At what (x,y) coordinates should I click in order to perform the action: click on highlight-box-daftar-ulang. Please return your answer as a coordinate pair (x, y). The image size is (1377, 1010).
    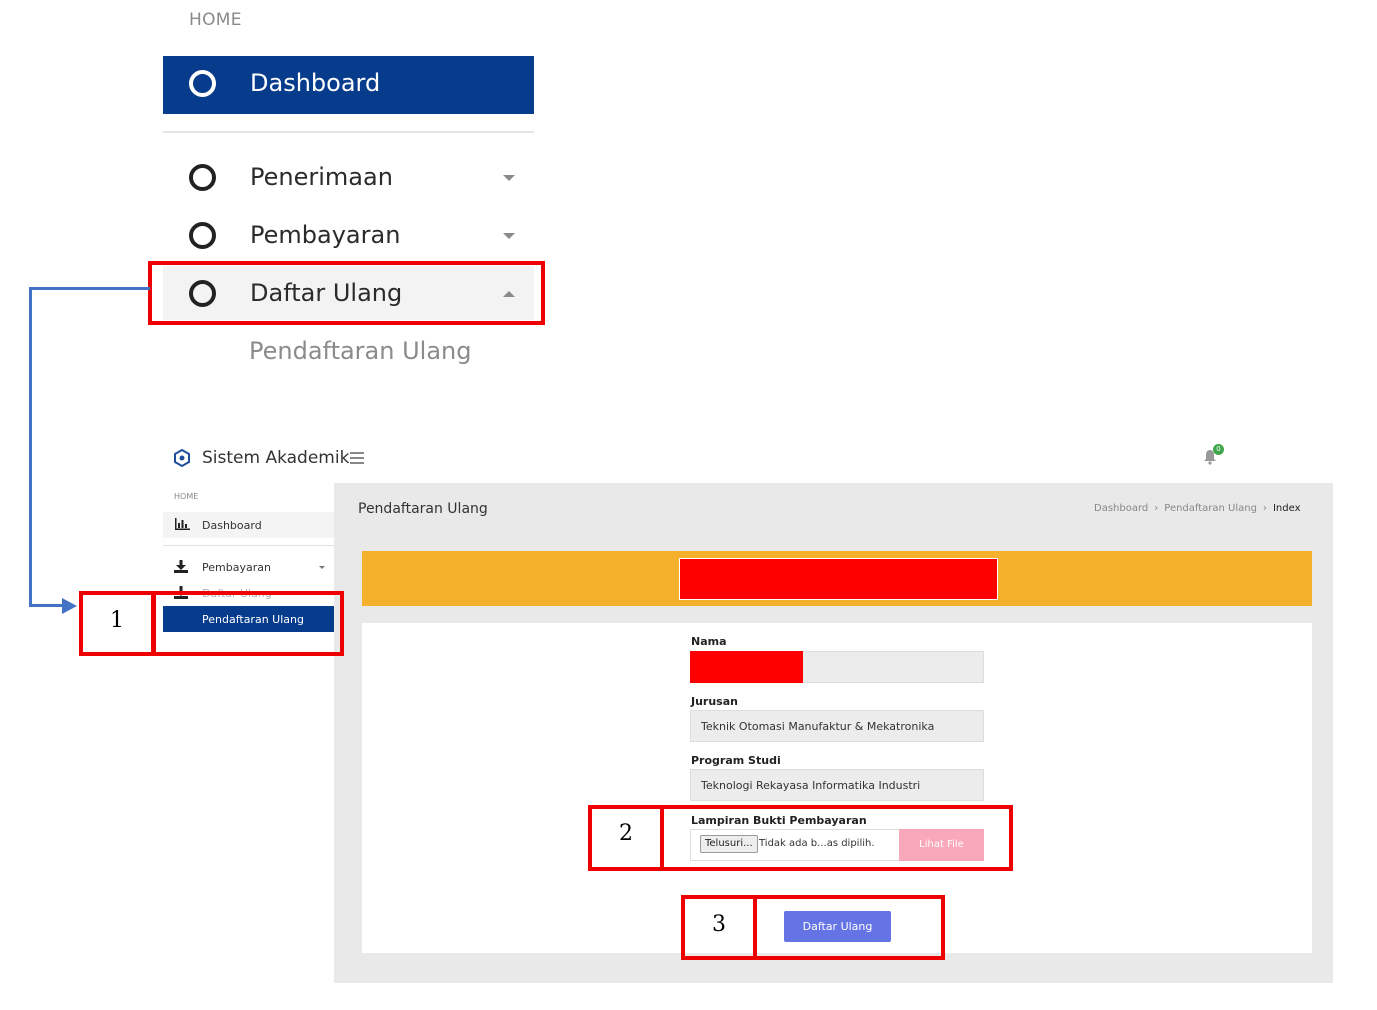
    Looking at the image, I should click on (346, 293).